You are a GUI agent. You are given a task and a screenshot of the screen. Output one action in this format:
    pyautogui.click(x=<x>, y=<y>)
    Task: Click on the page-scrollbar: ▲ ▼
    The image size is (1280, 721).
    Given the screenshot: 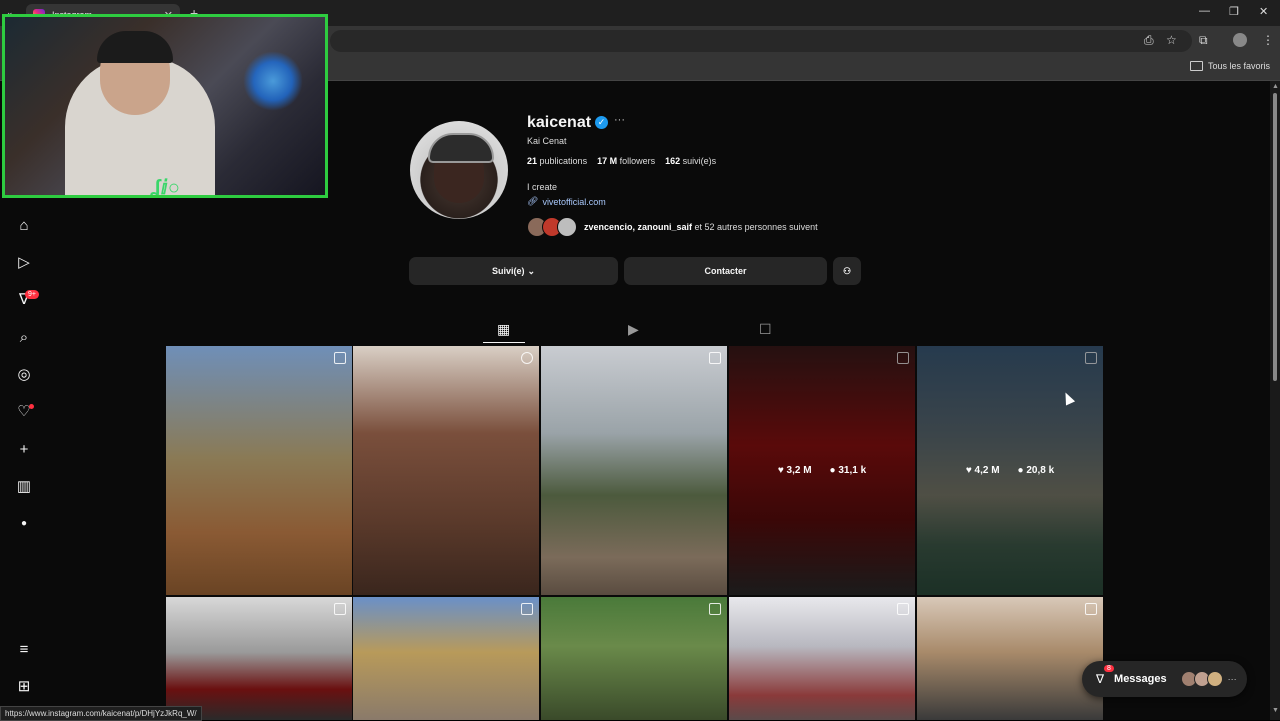 What is the action you would take?
    pyautogui.click(x=1275, y=400)
    